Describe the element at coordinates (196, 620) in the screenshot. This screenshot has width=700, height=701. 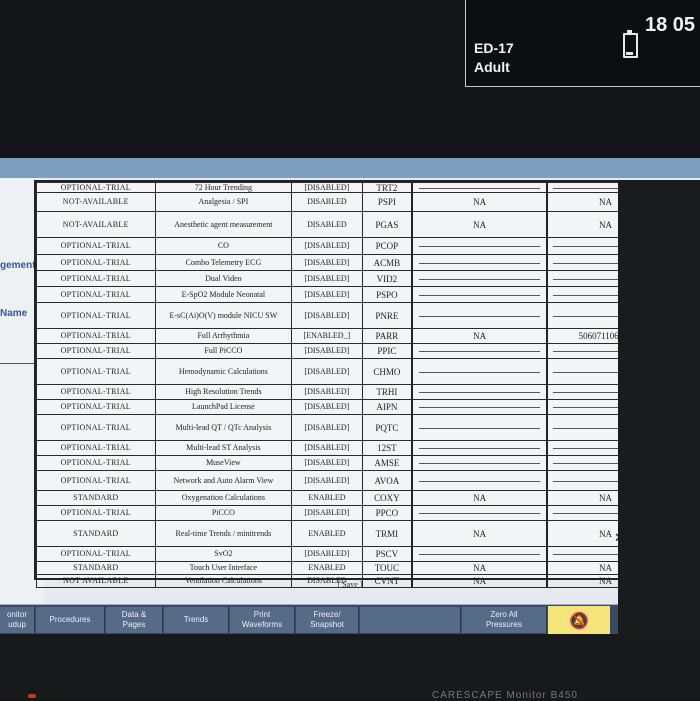
I see `trends-key: Trends` at that location.